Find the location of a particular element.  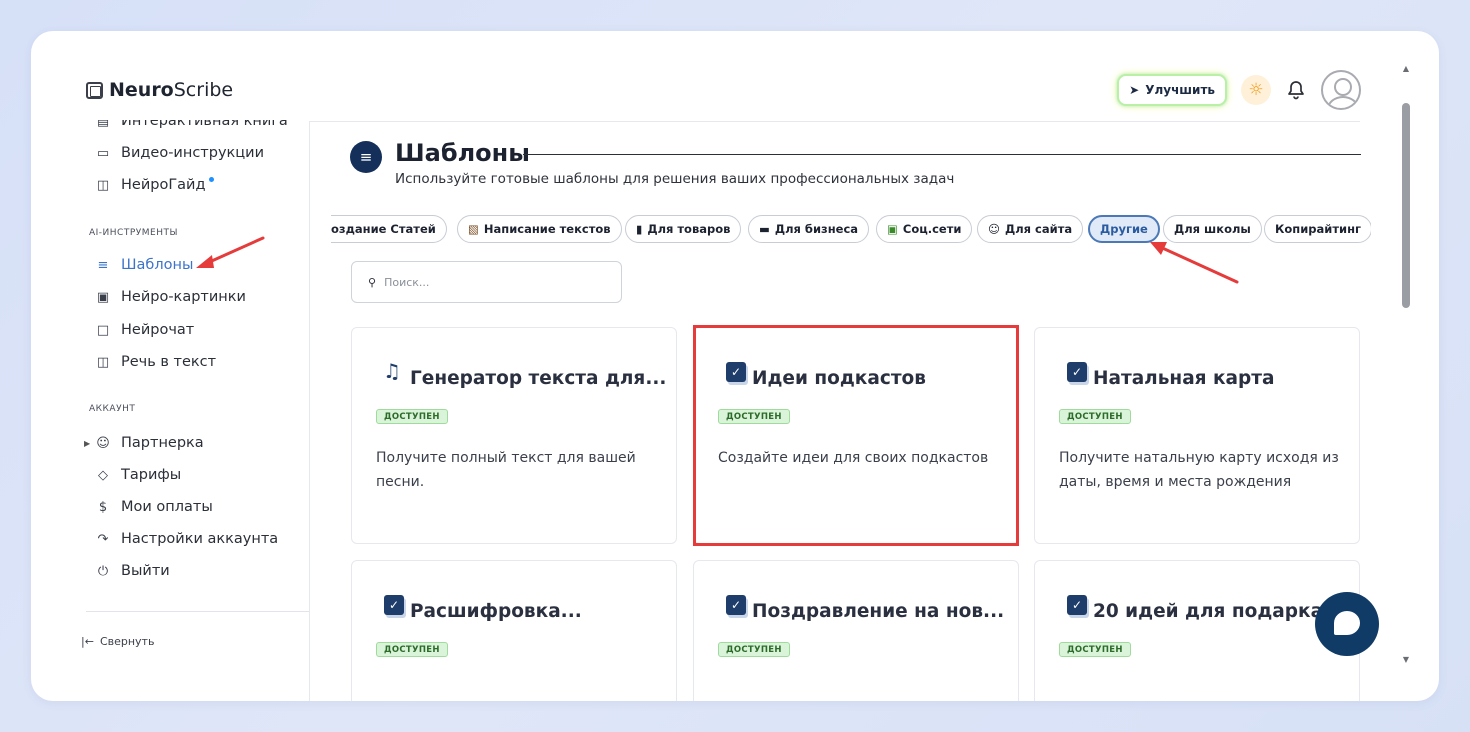

books-icon: ▧ is located at coordinates (473, 229).